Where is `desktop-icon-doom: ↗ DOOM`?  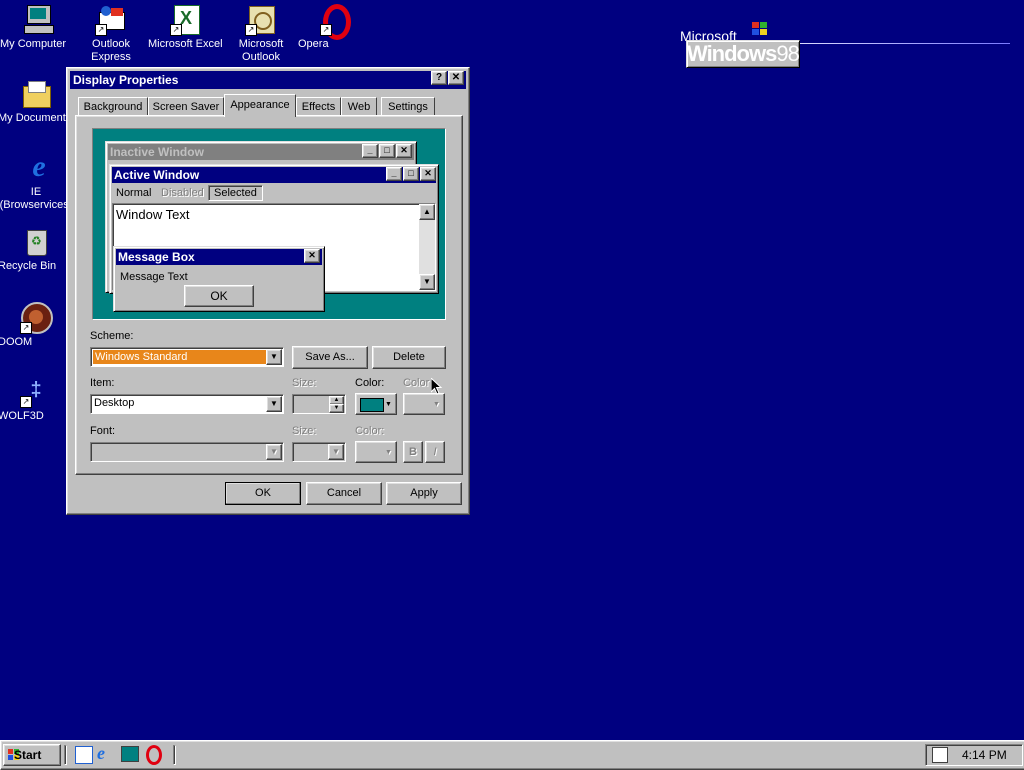
desktop-icon-doom: ↗ DOOM is located at coordinates (37, 325).